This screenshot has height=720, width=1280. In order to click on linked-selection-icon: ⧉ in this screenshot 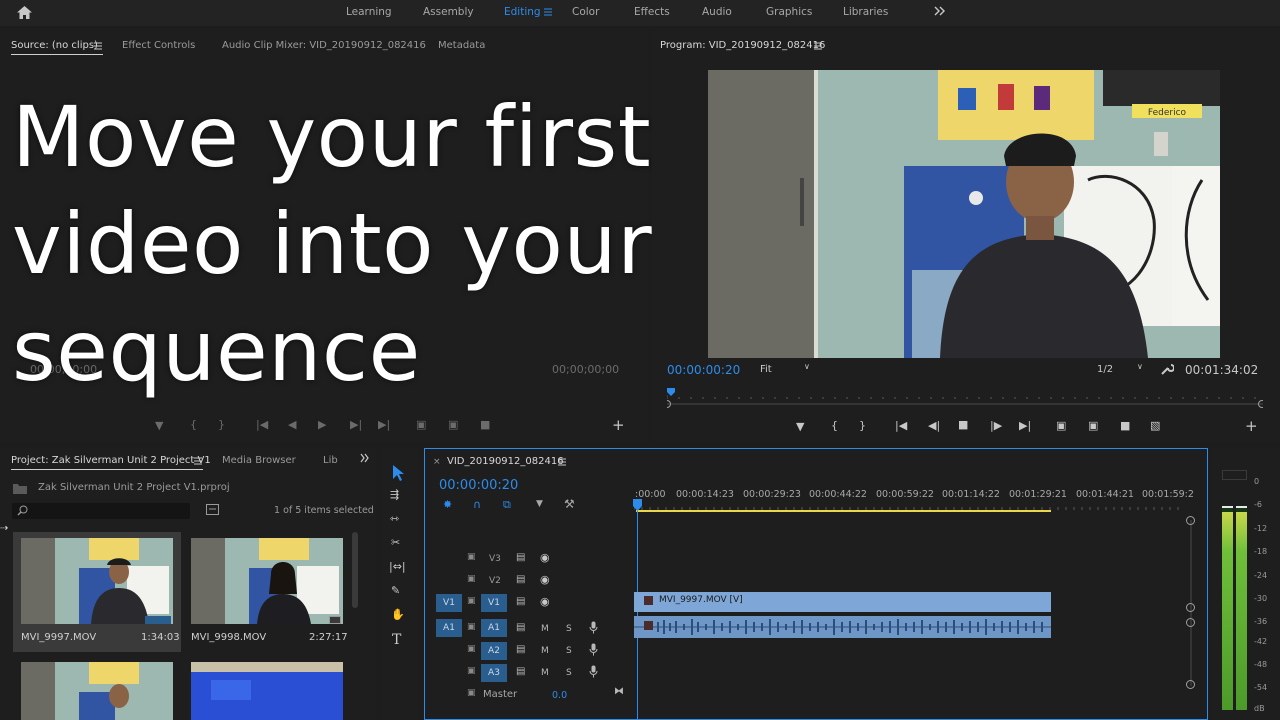, I will do `click(507, 505)`.